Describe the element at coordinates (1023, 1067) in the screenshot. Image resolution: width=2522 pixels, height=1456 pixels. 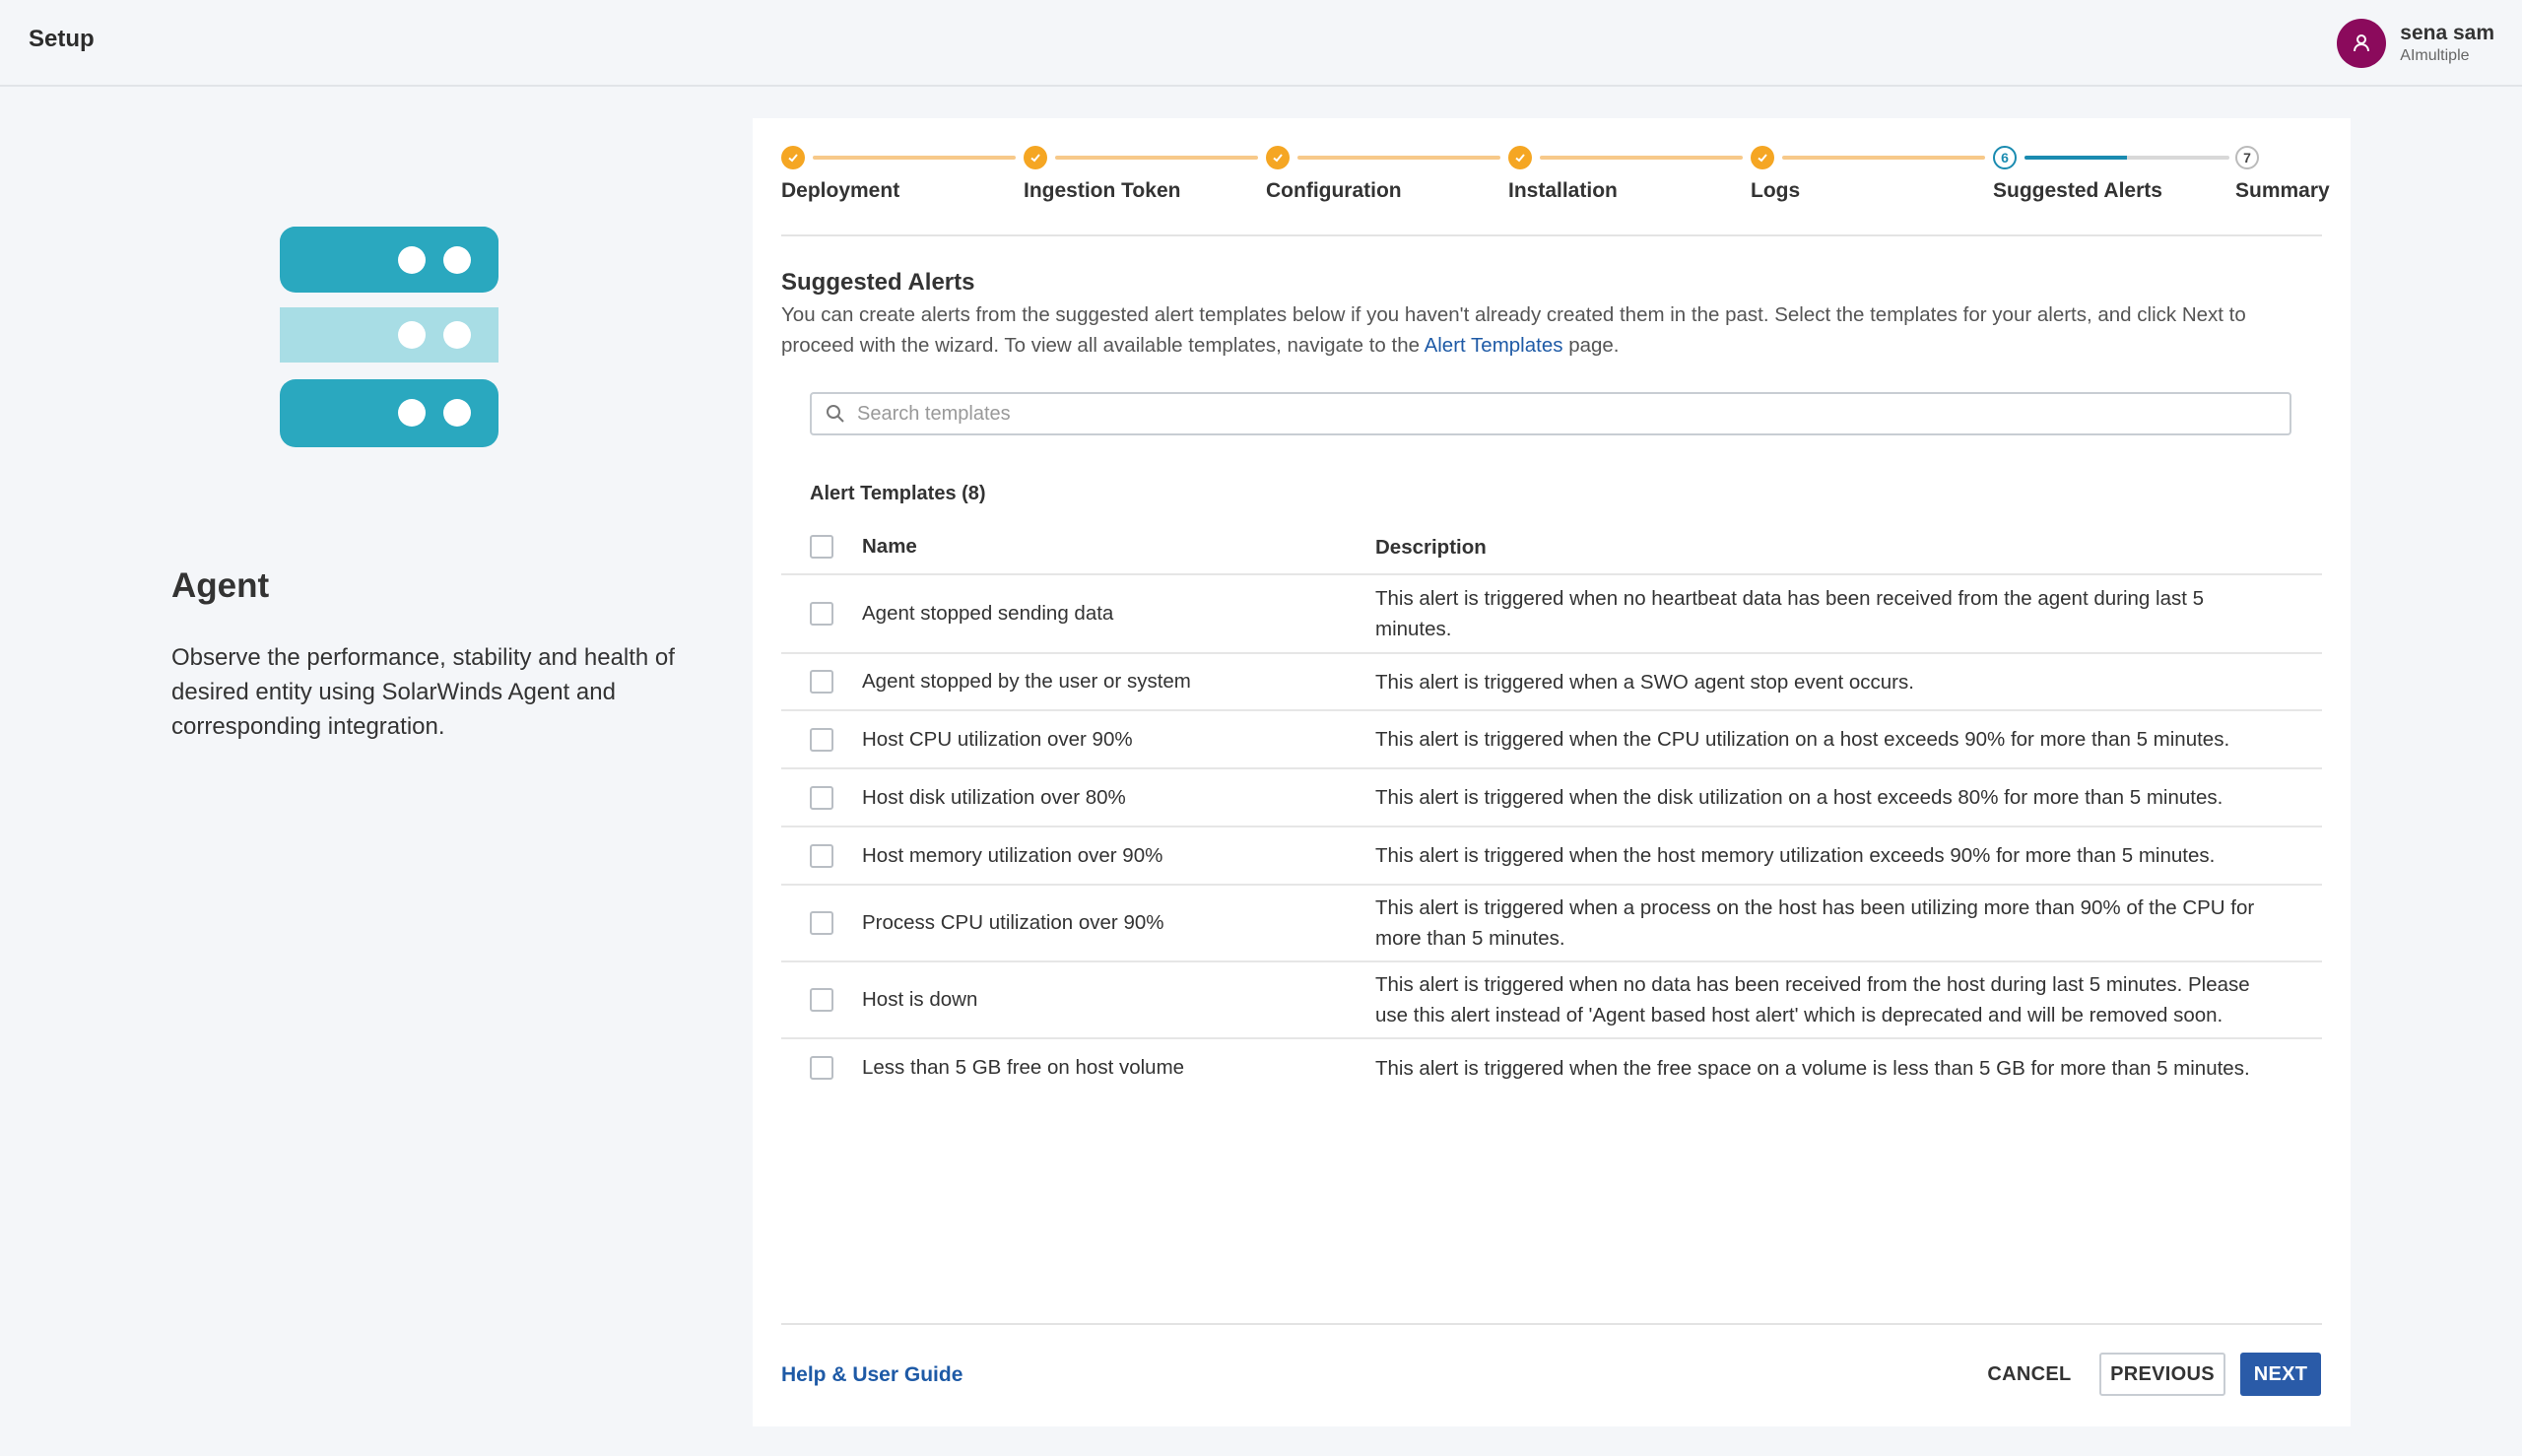
I see `template-name: Less than 5 GB free on host volume` at that location.